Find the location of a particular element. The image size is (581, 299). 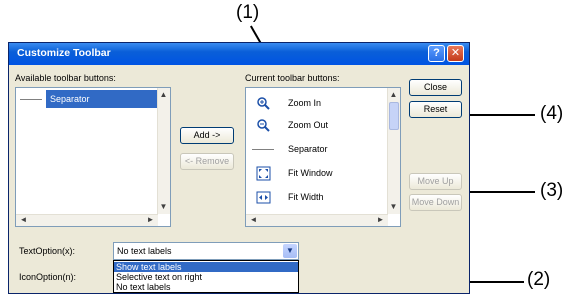

list-item-fit-window: Fit Window is located at coordinates (323, 174).